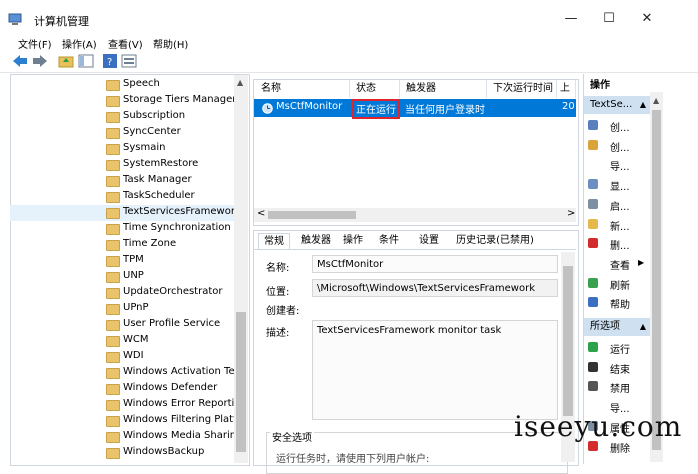  I want to click on tree-item: TextServicesFramework, so click(123, 213).